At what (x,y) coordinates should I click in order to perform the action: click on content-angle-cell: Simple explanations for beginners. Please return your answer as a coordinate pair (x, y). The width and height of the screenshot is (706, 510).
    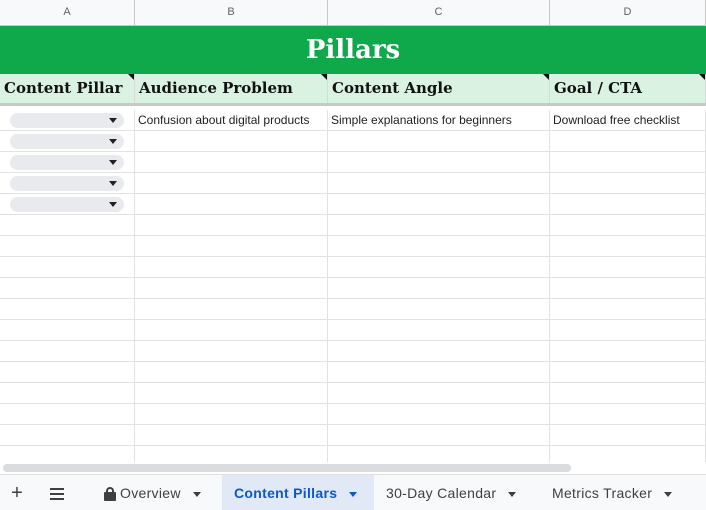
    Looking at the image, I should click on (439, 120).